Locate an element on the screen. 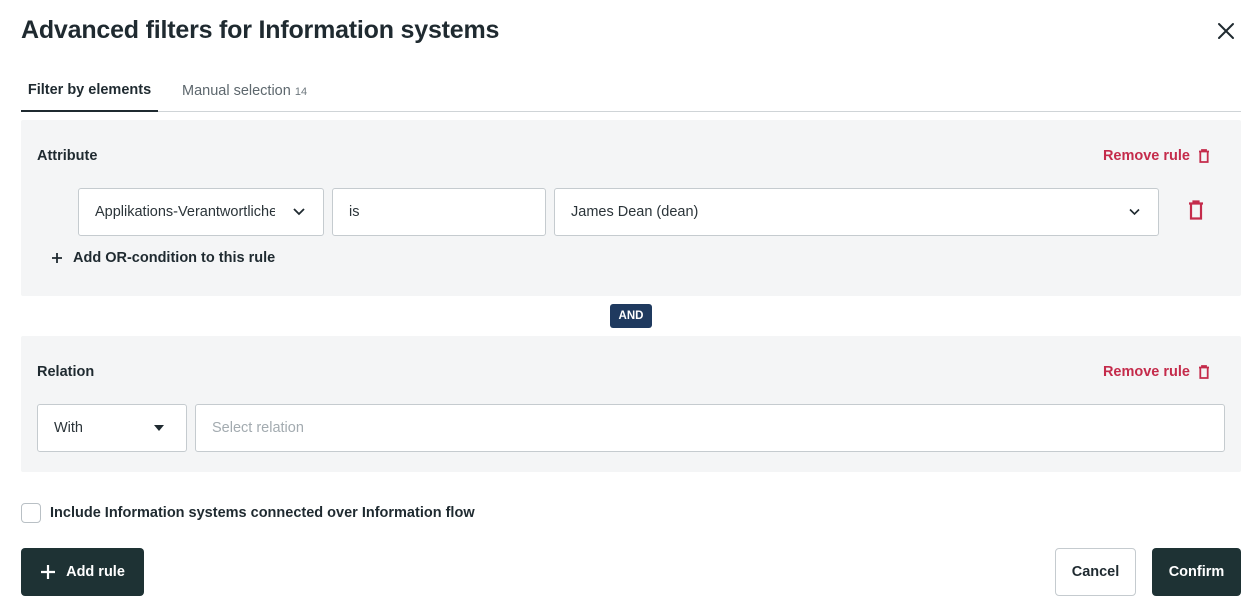 Image resolution: width=1258 pixels, height=615 pixels. confirm-label: Confirm is located at coordinates (1196, 572).